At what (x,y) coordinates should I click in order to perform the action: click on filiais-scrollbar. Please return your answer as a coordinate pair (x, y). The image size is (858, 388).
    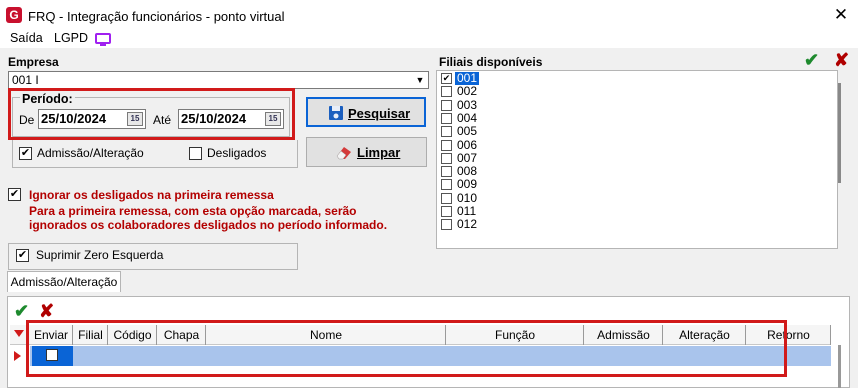
    Looking at the image, I should click on (839, 133).